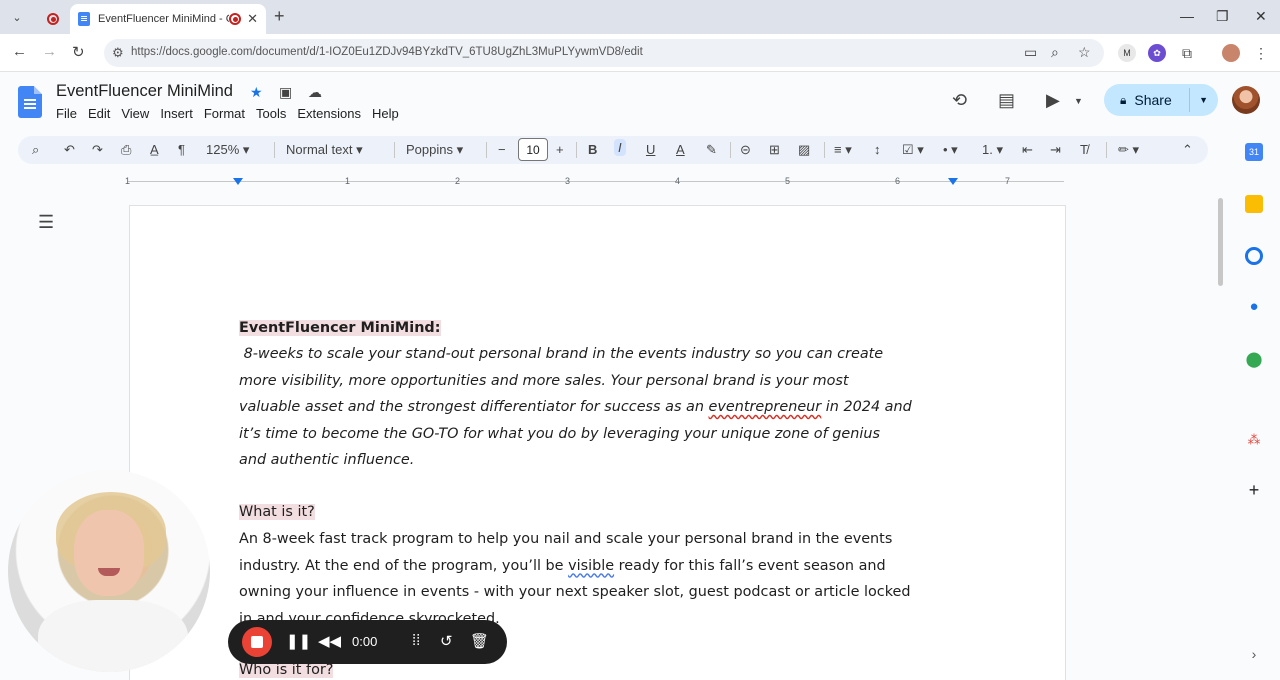 The image size is (1280, 680). What do you see at coordinates (1055, 52) in the screenshot?
I see `zoom-icon: ⌕` at bounding box center [1055, 52].